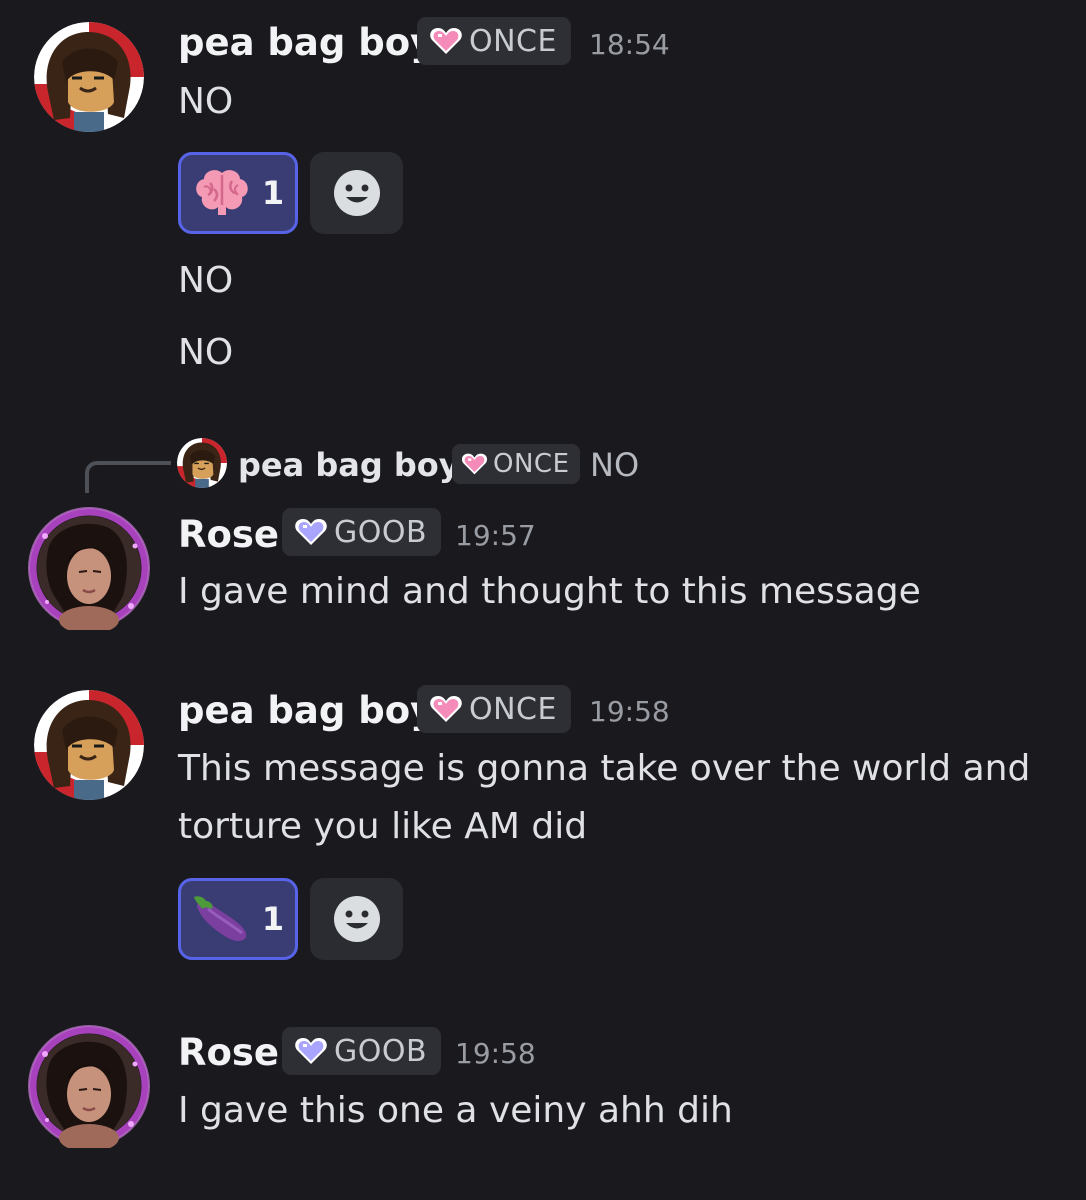 The height and width of the screenshot is (1200, 1086). What do you see at coordinates (222, 919) in the screenshot?
I see `eggplant-emoji-icon` at bounding box center [222, 919].